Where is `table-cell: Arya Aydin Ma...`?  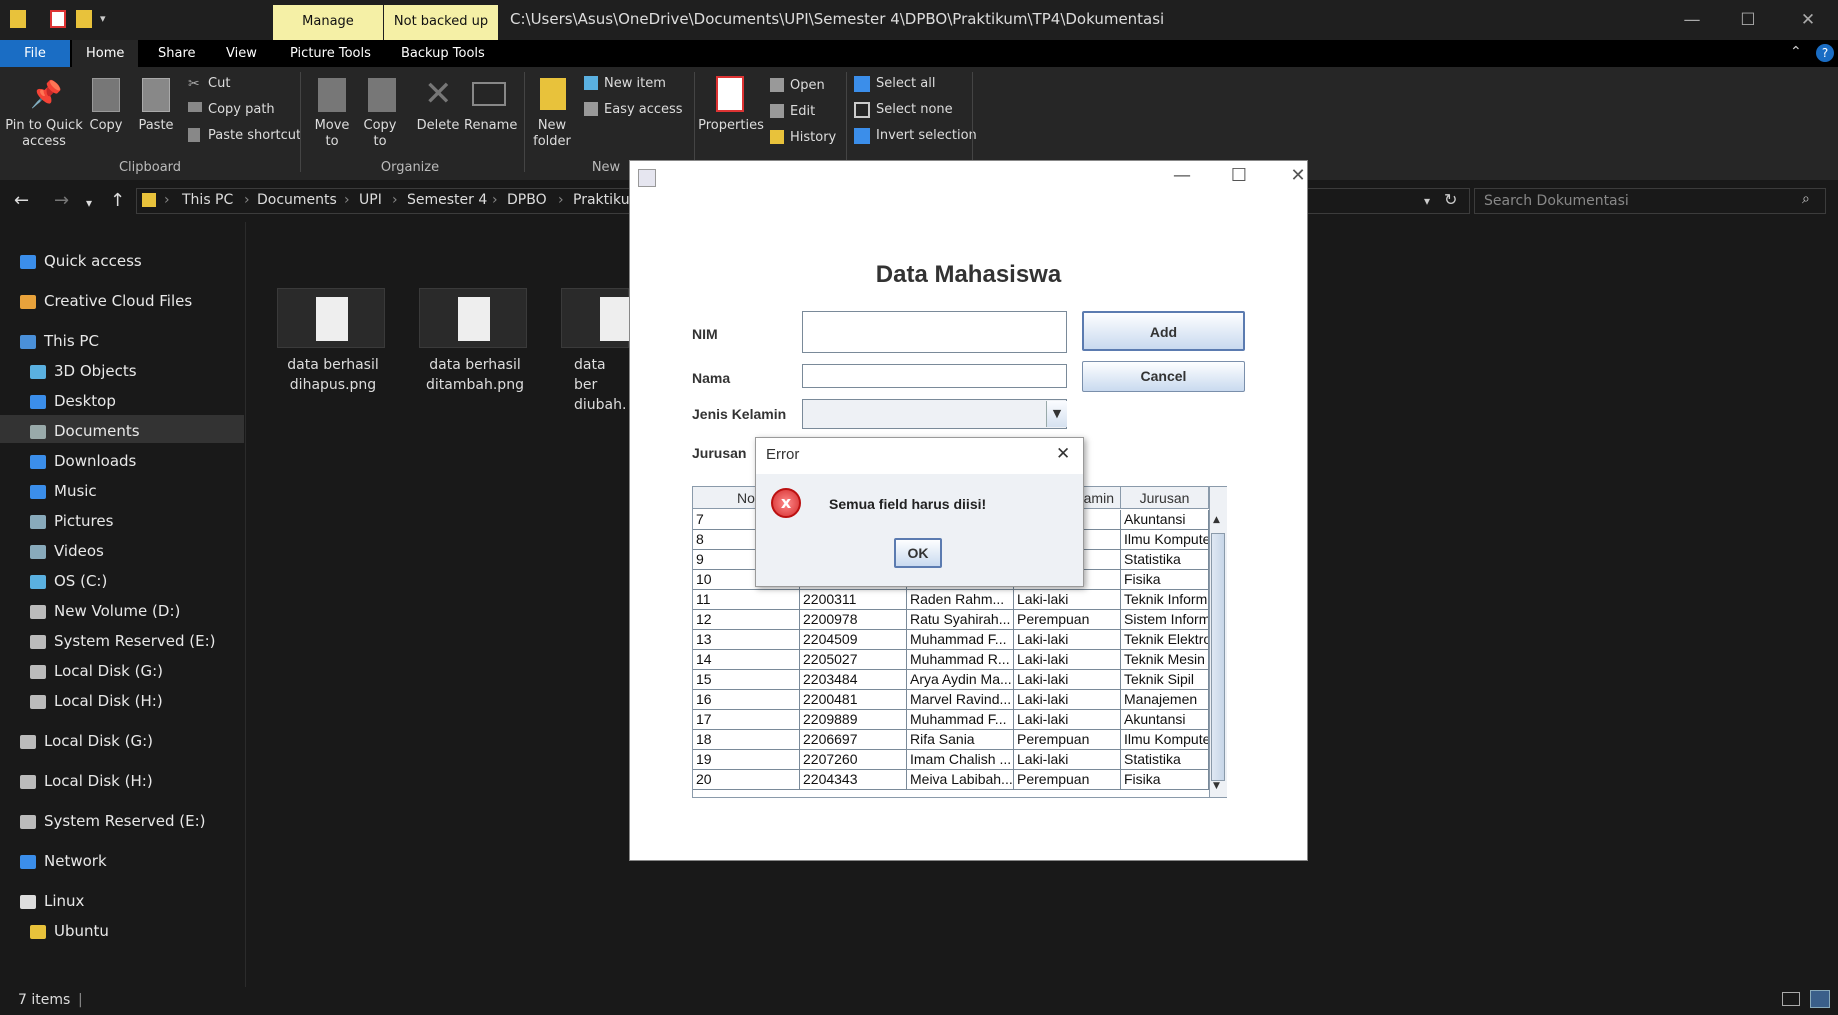 table-cell: Arya Aydin Ma... is located at coordinates (960, 680).